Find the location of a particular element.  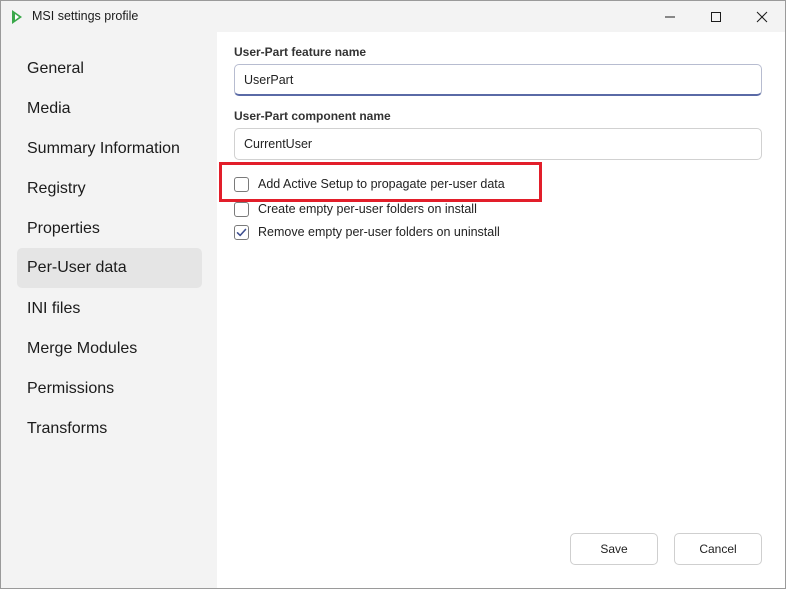

save-button: Save is located at coordinates (614, 549).